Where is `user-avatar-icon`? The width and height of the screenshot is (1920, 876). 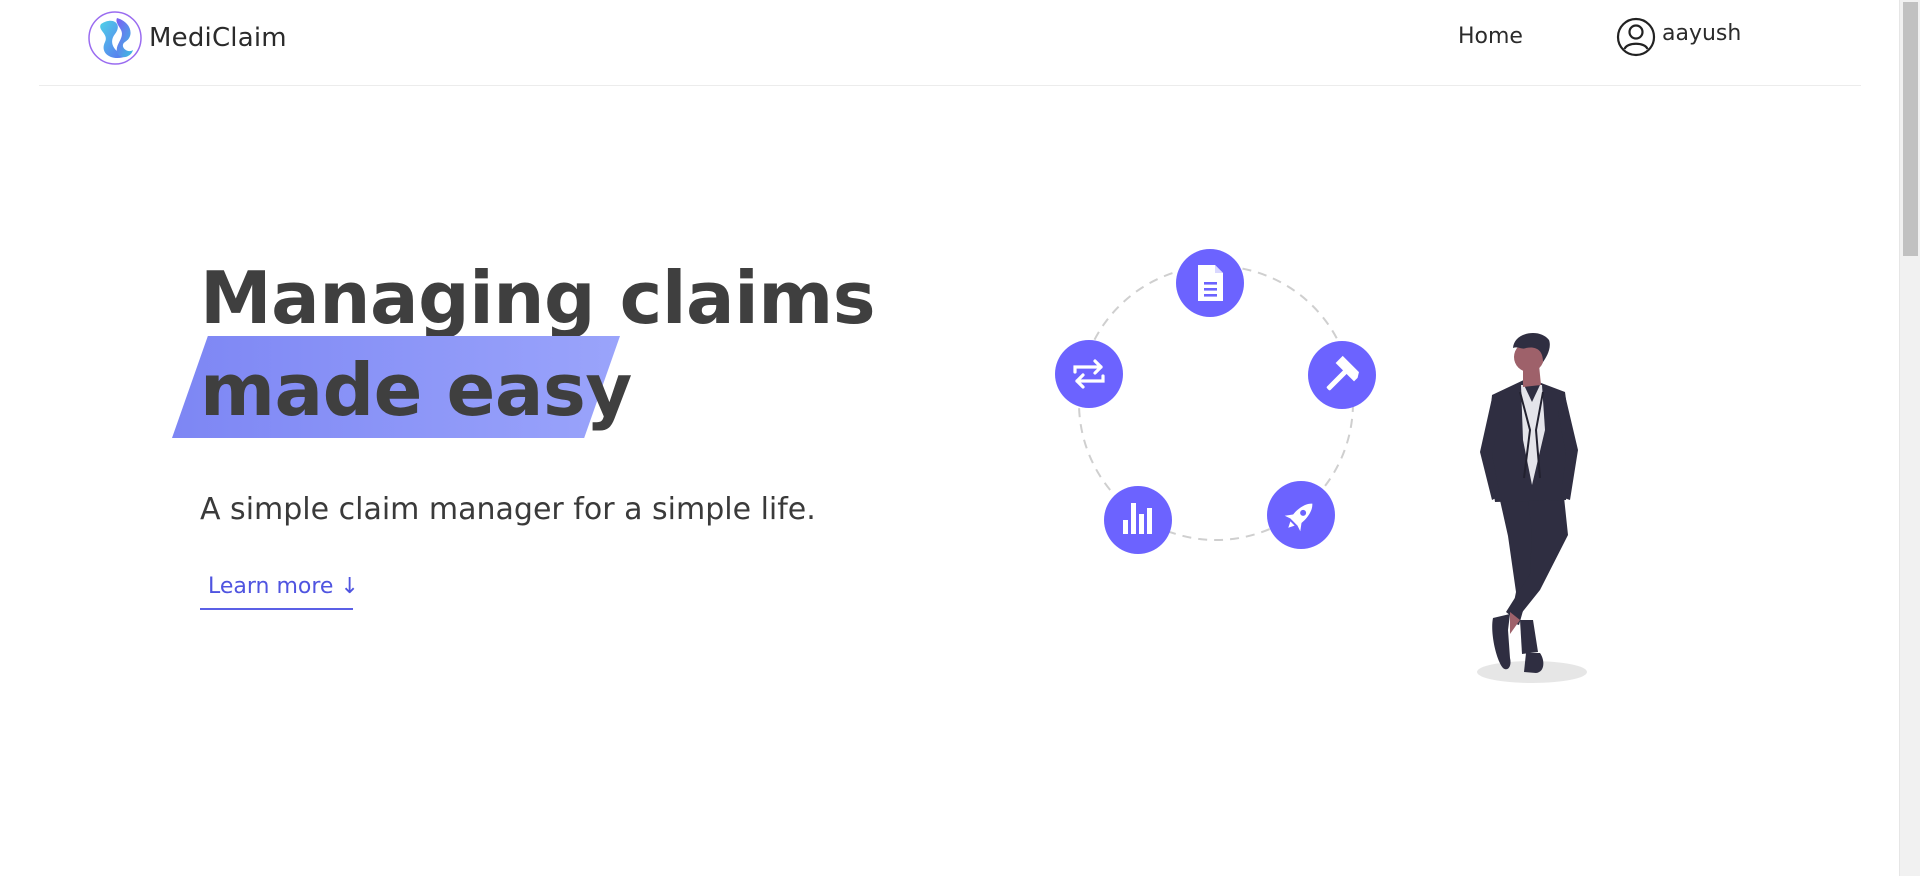 user-avatar-icon is located at coordinates (1636, 37).